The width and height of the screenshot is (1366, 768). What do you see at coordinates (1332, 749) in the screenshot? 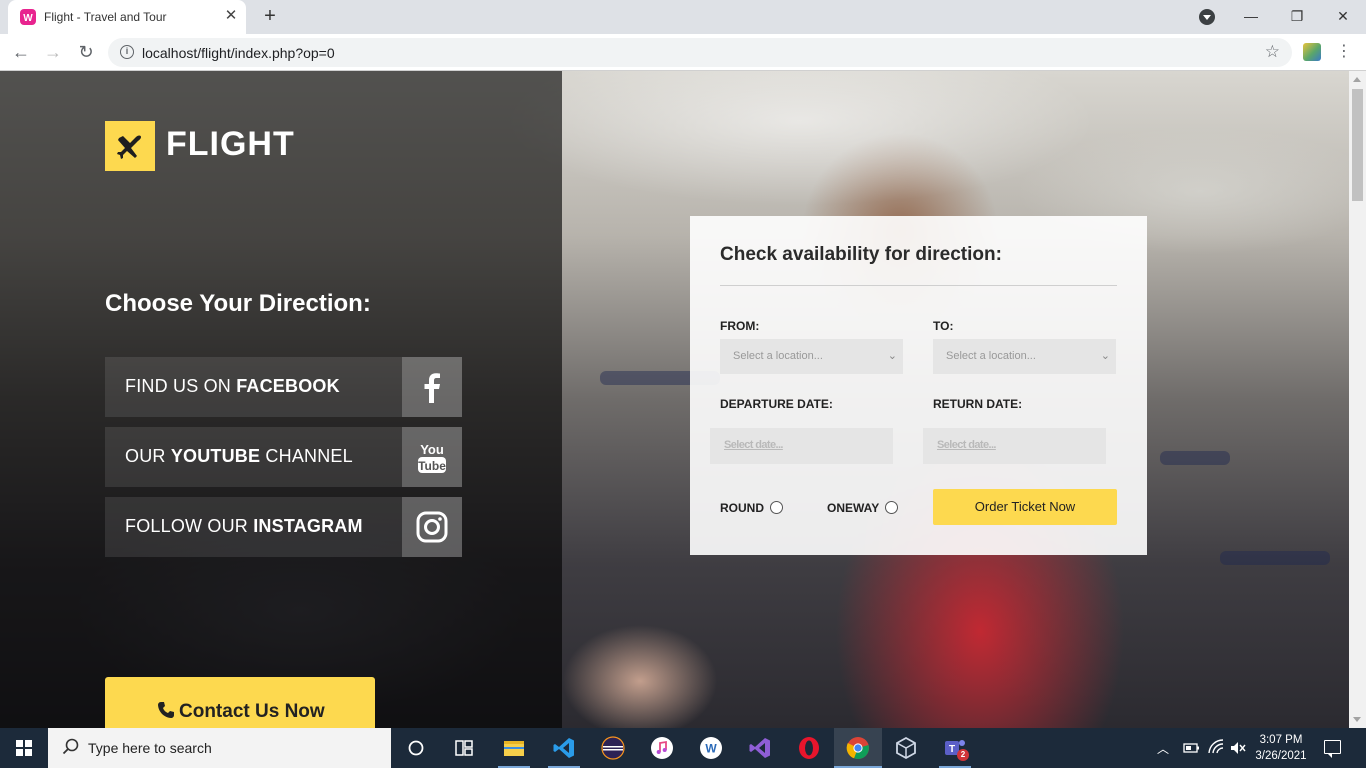
I see `action-center-icon` at bounding box center [1332, 749].